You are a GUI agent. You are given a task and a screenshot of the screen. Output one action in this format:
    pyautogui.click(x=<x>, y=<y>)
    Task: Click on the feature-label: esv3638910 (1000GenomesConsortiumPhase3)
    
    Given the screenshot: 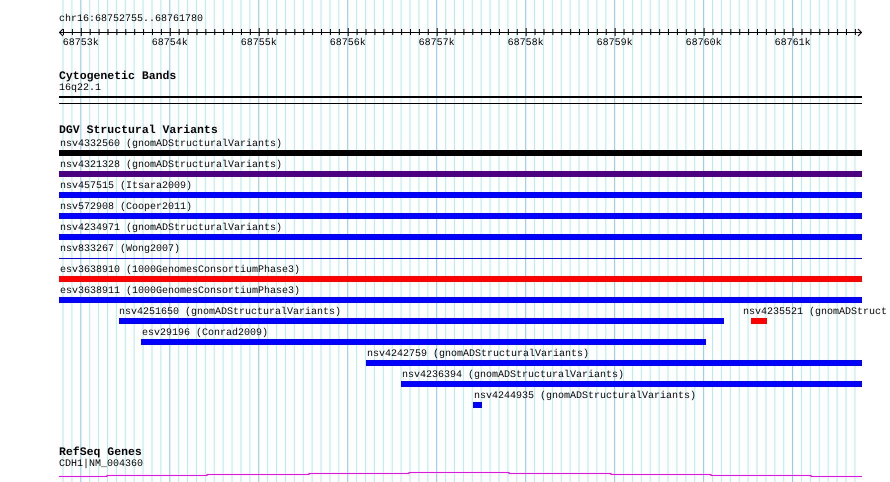 What is the action you would take?
    pyautogui.click(x=180, y=270)
    